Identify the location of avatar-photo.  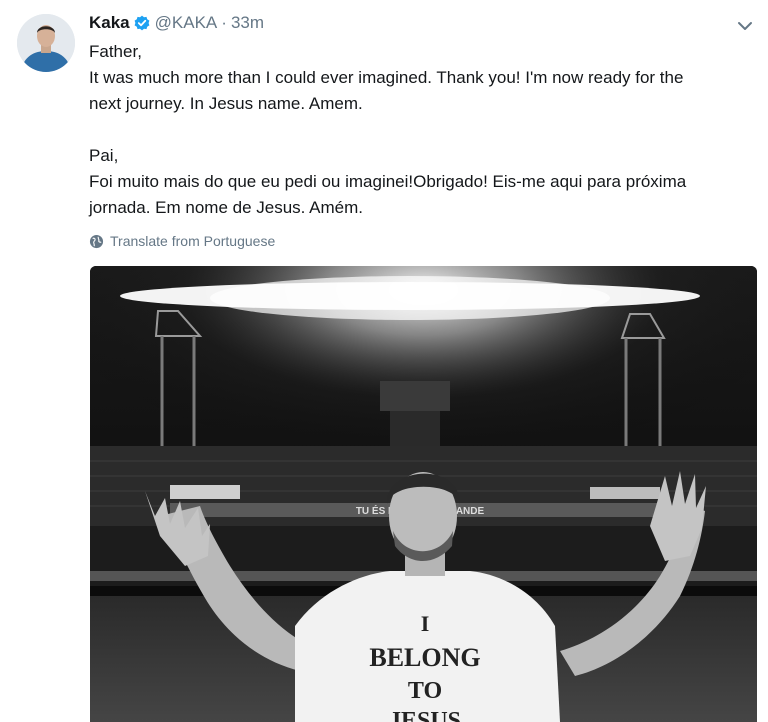
(46, 43).